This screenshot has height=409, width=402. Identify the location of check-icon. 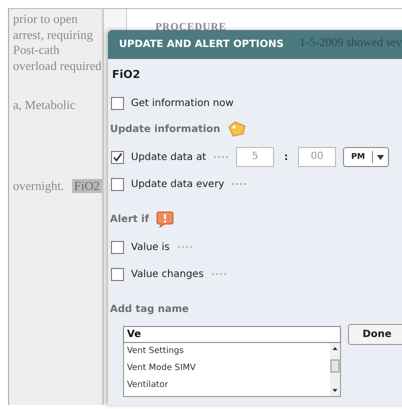
(117, 157).